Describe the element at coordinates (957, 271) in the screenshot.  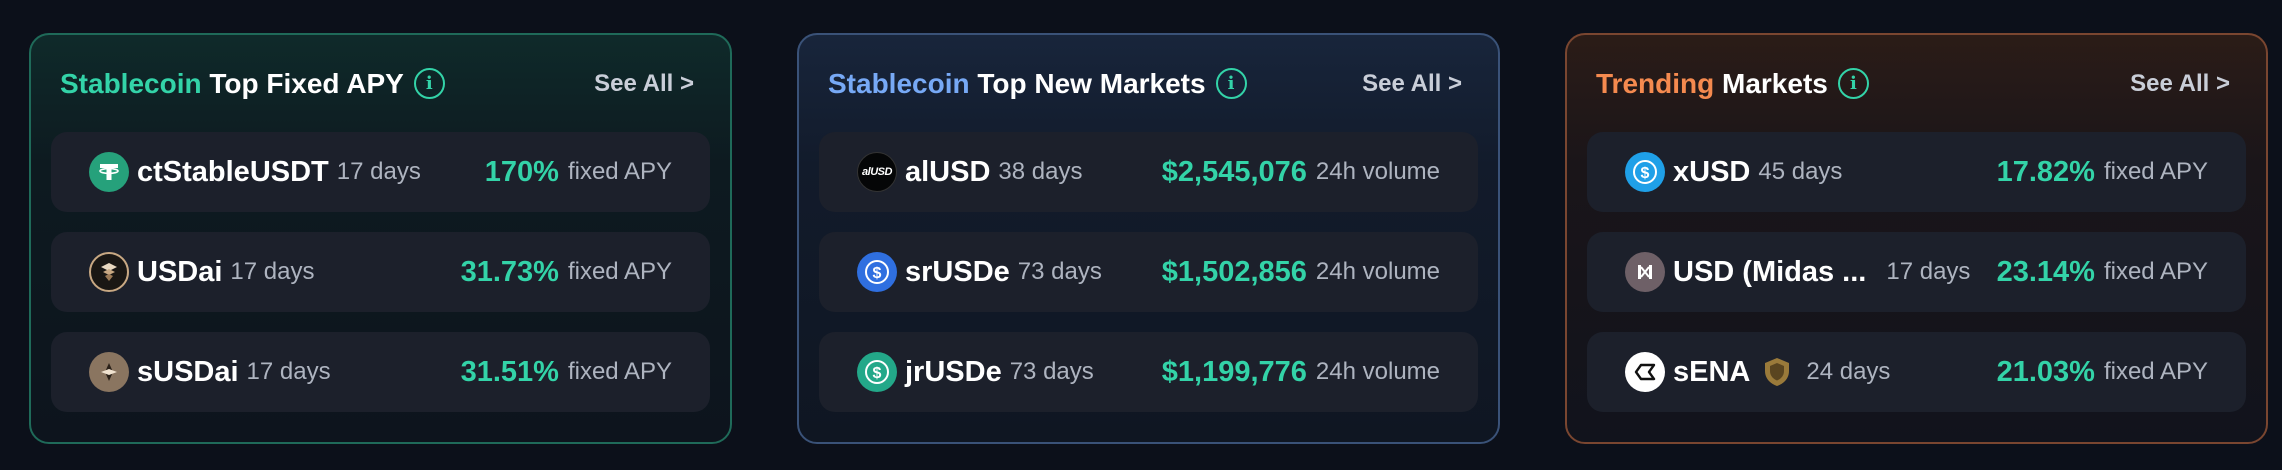
I see `market-name: srUSDe` at that location.